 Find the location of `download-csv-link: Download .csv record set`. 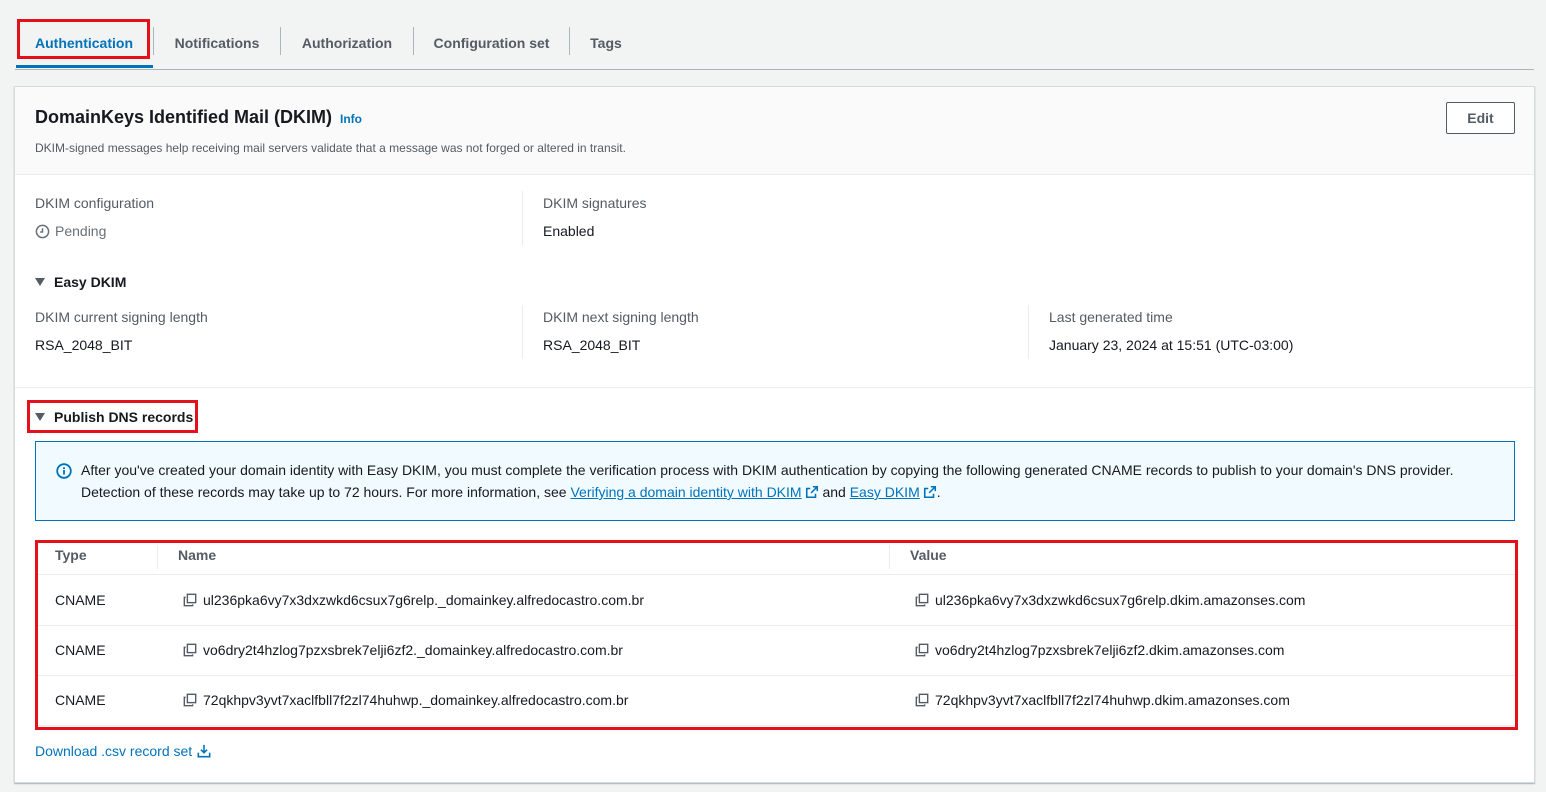

download-csv-link: Download .csv record set is located at coordinates (123, 751).